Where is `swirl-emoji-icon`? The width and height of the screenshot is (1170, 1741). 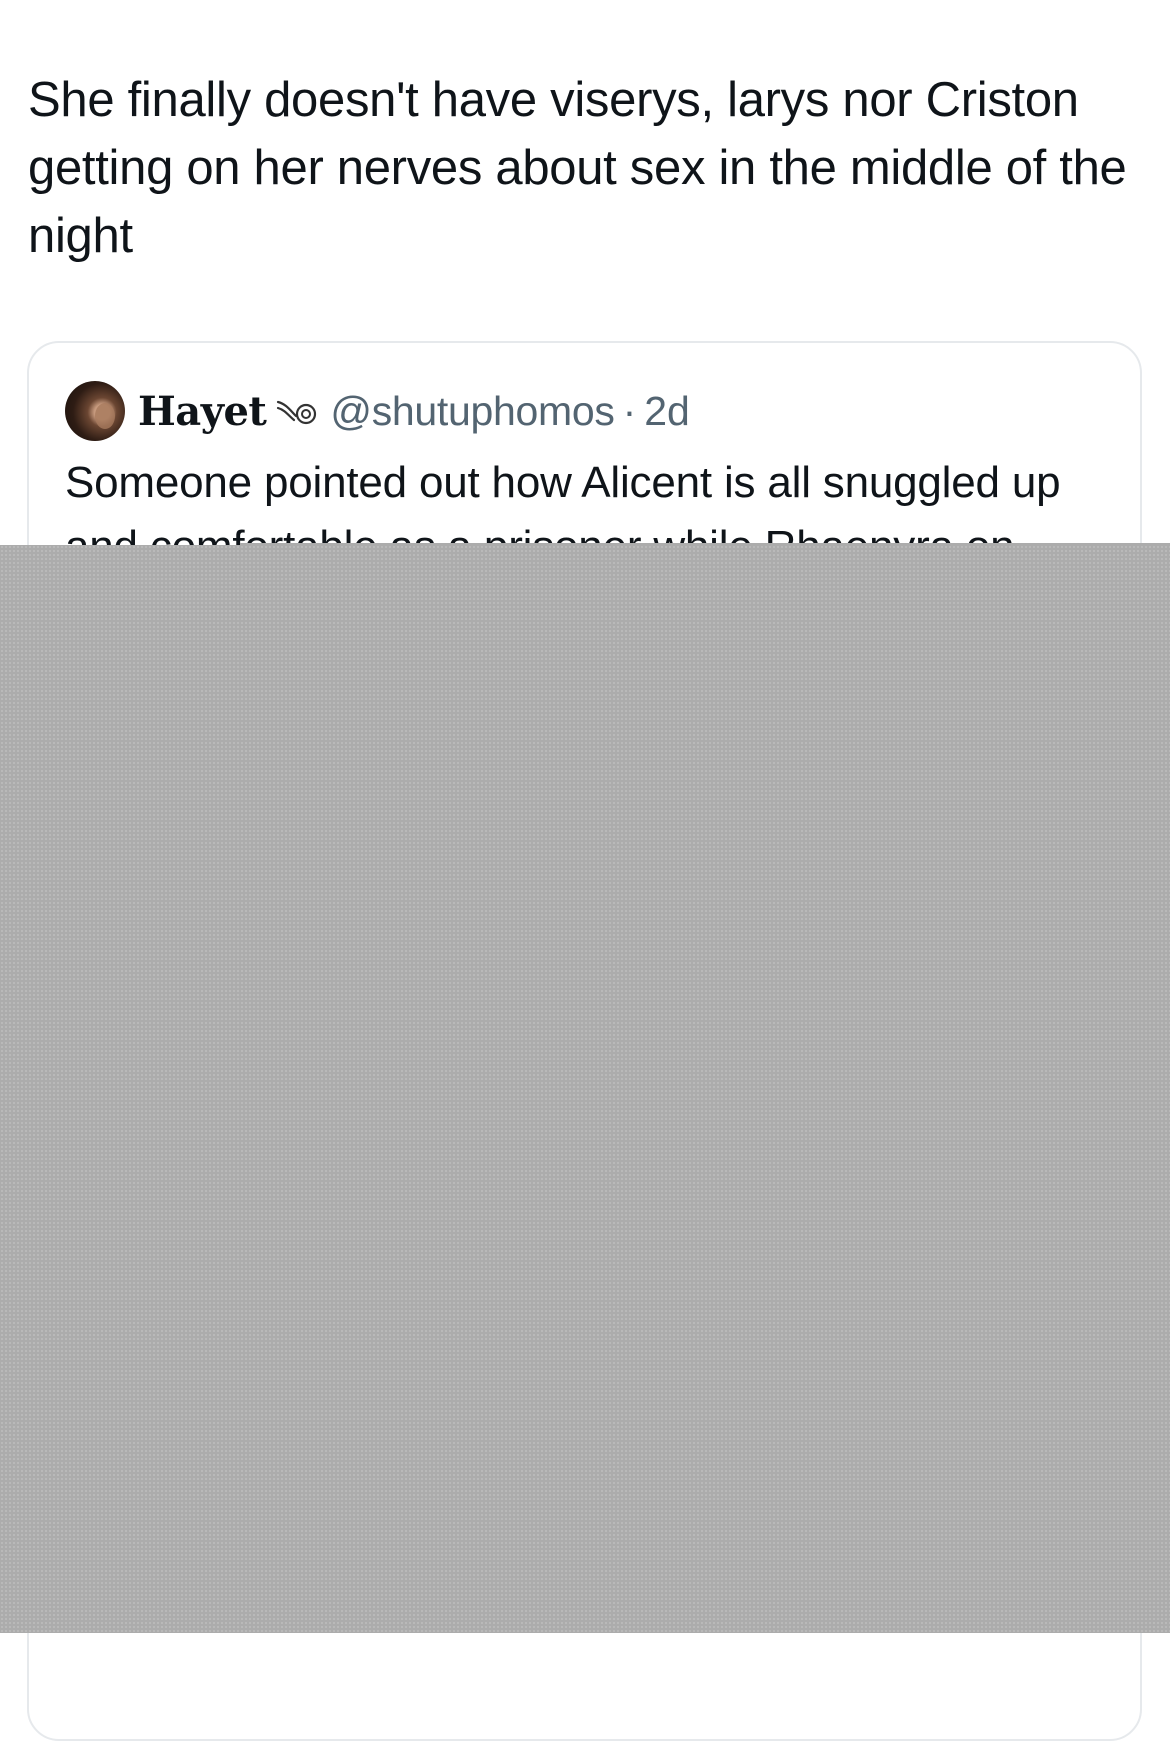
swirl-emoji-icon is located at coordinates (297, 412).